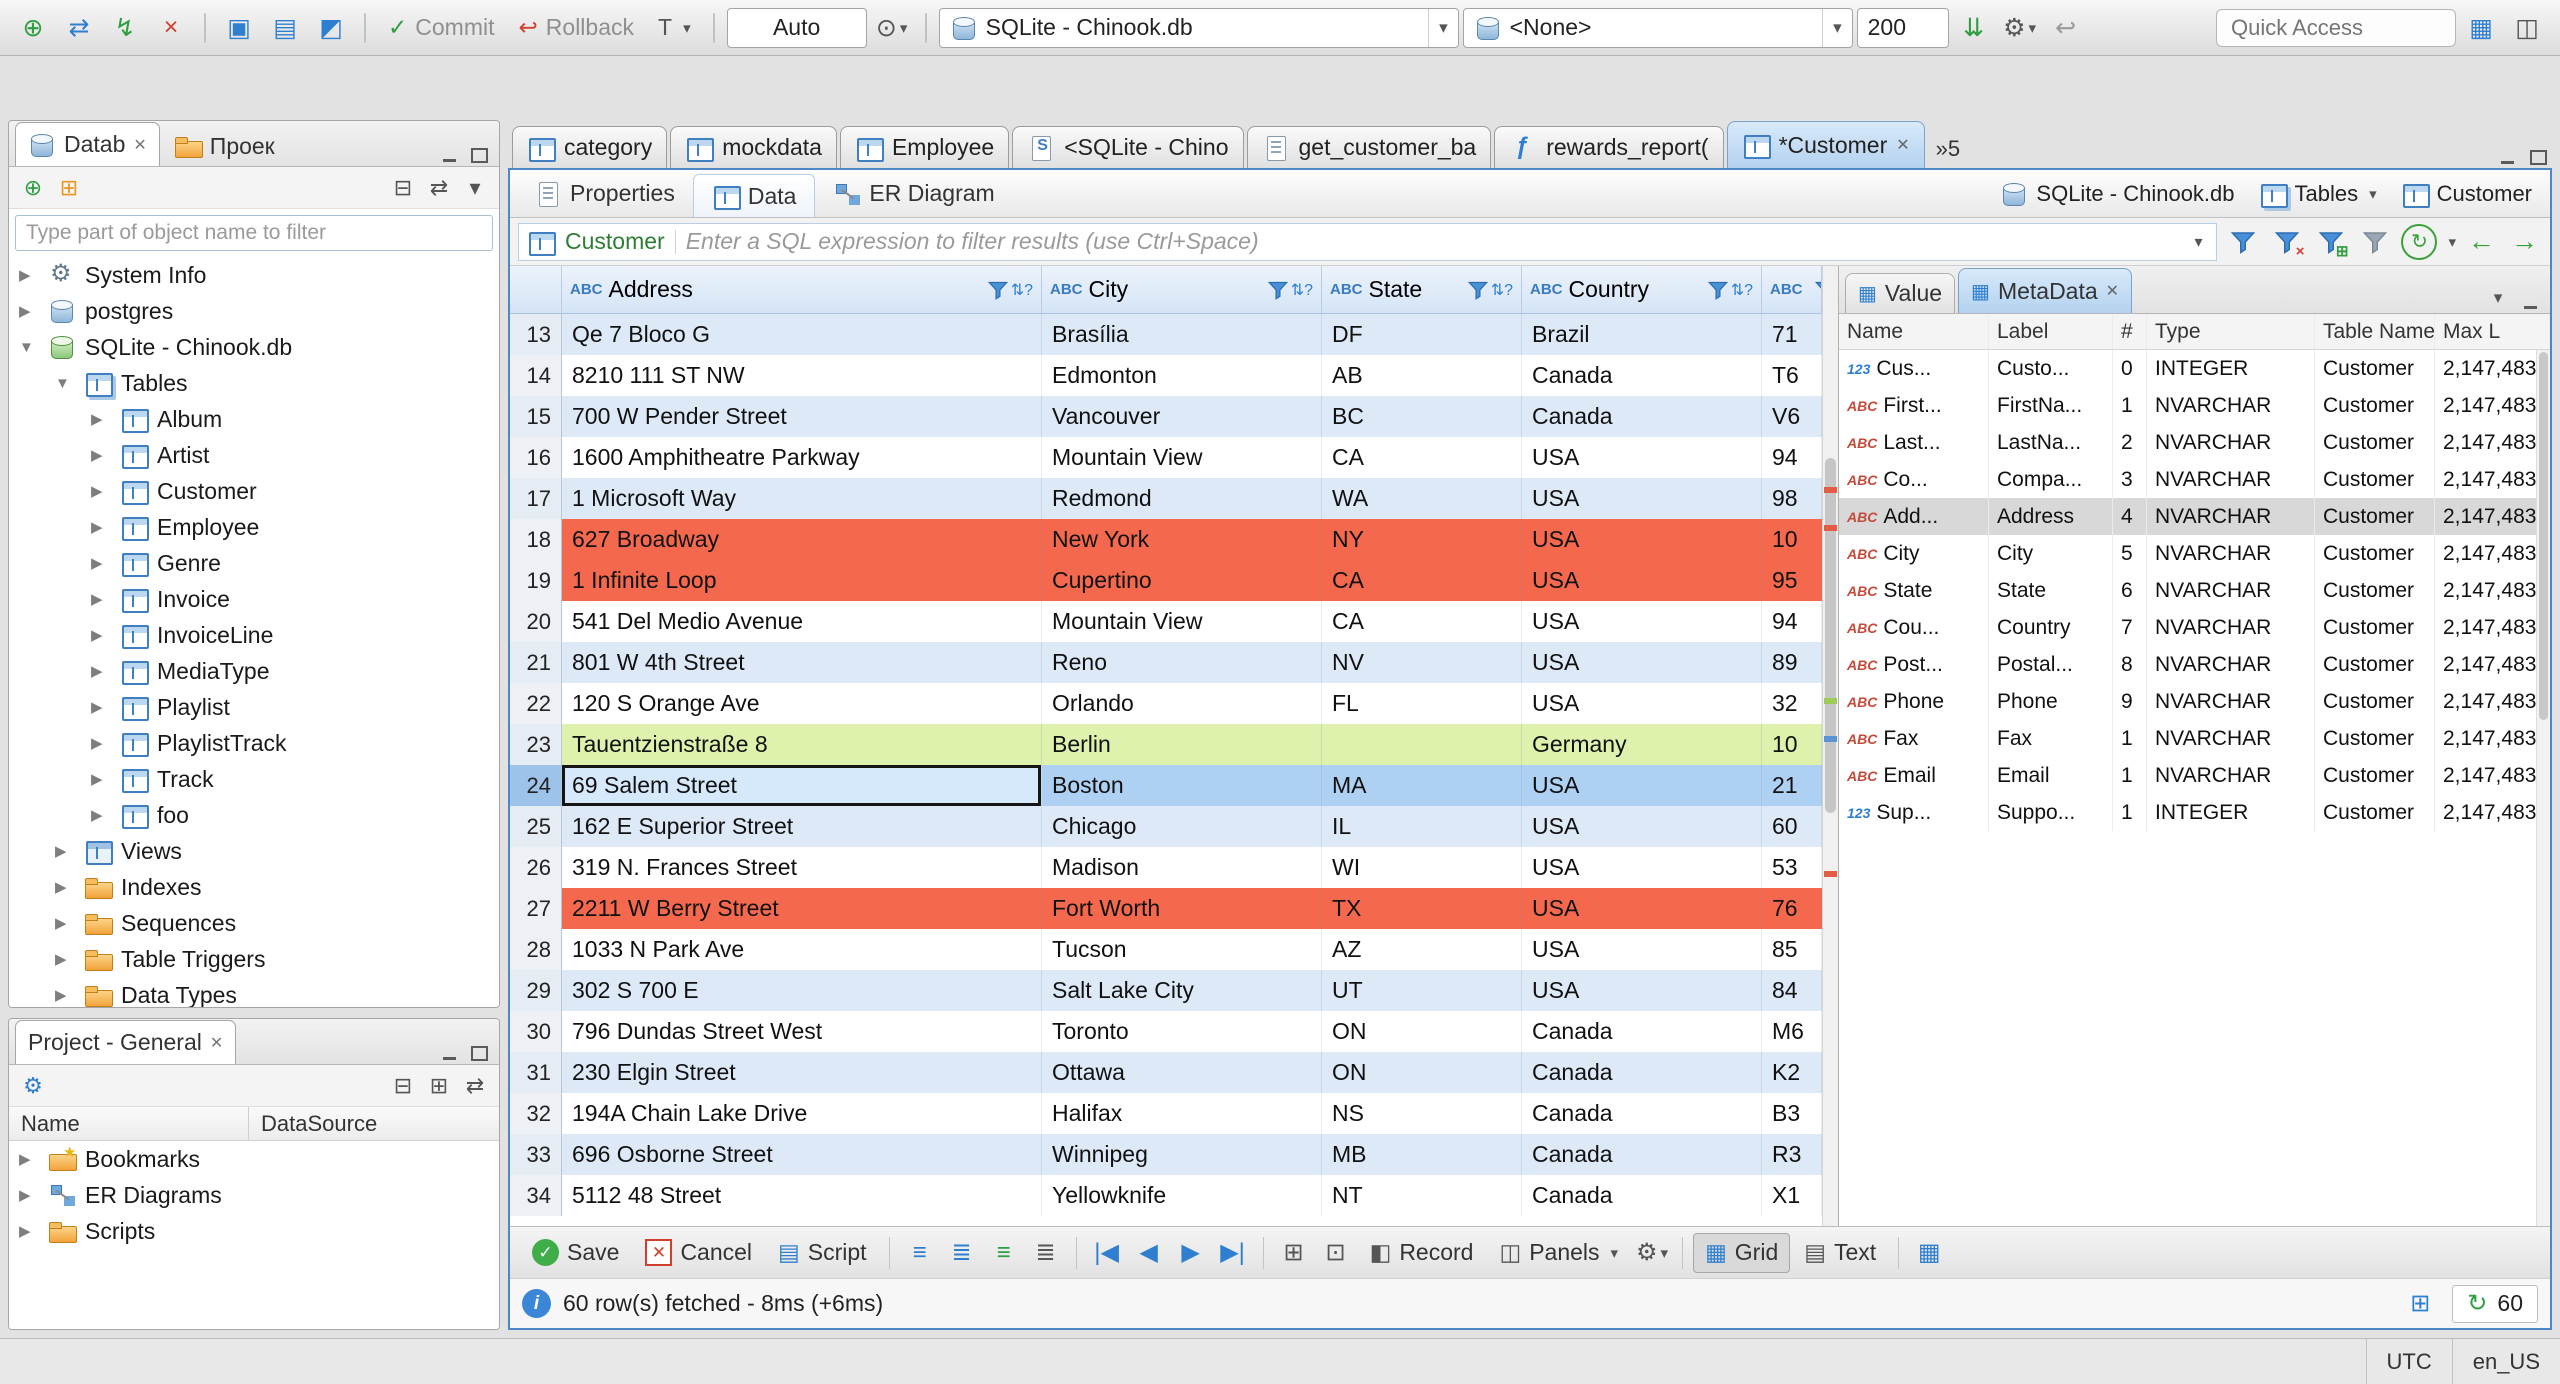 Image resolution: width=2560 pixels, height=1384 pixels. I want to click on new-folder-icon: ⊞, so click(69, 188).